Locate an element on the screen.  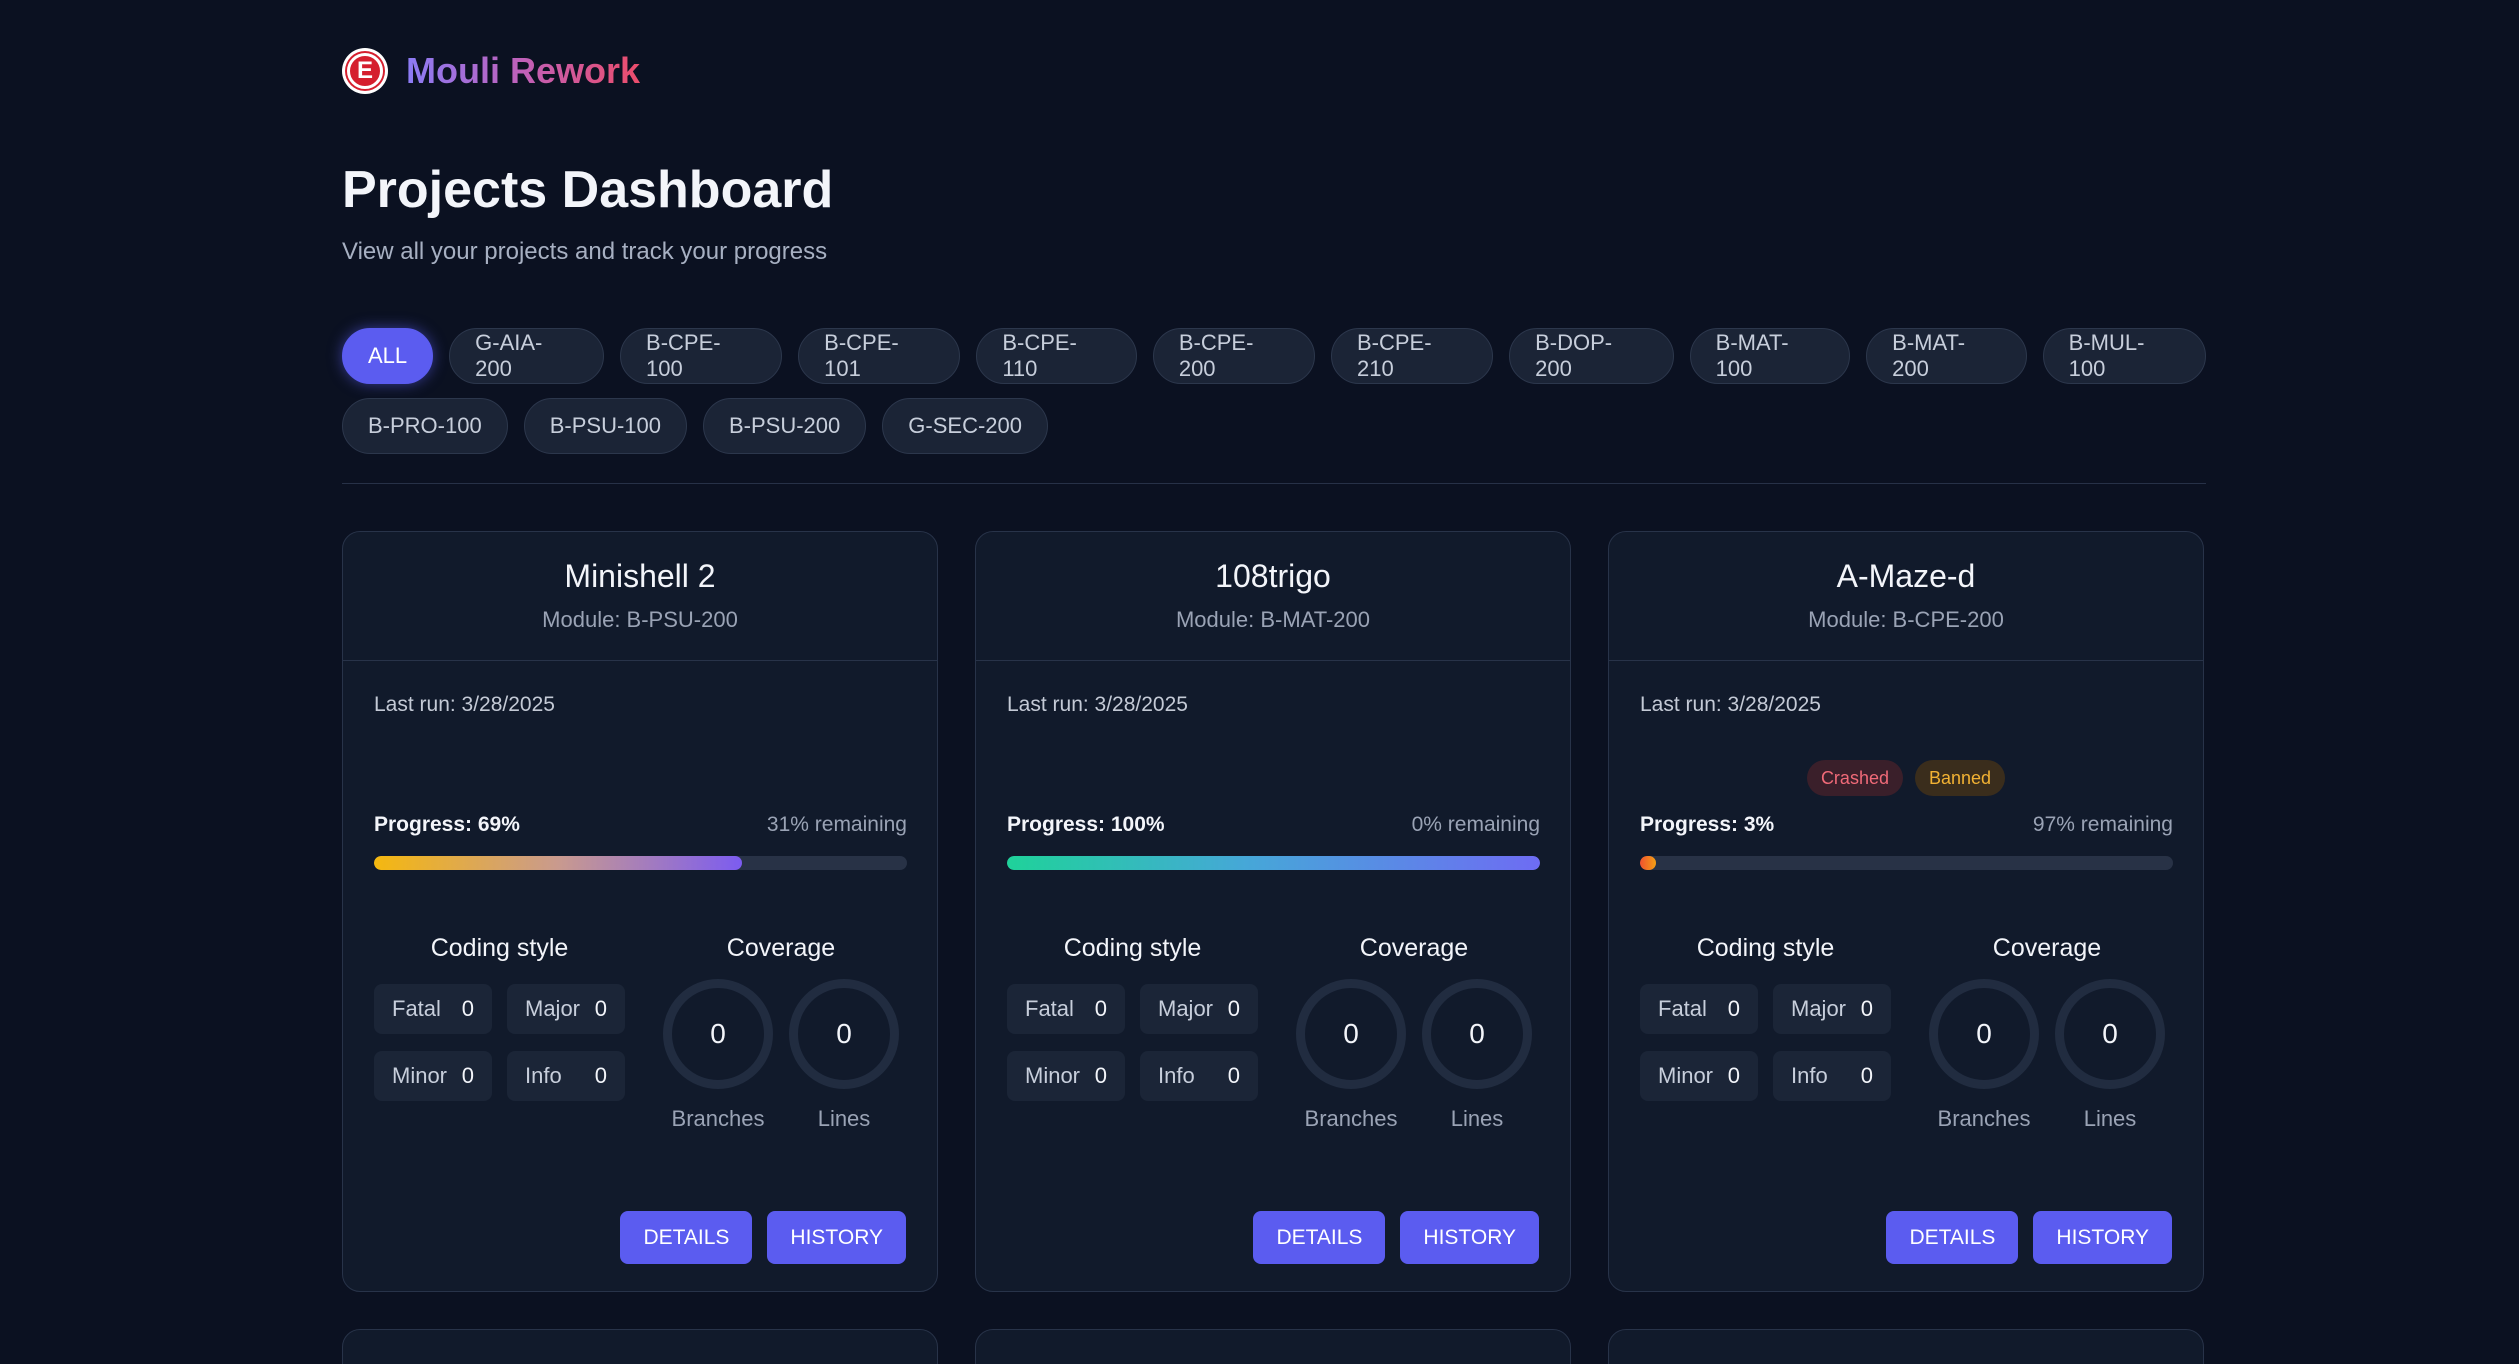
filter-chip-b-dop-200: B-DOP-200 is located at coordinates (1591, 356).